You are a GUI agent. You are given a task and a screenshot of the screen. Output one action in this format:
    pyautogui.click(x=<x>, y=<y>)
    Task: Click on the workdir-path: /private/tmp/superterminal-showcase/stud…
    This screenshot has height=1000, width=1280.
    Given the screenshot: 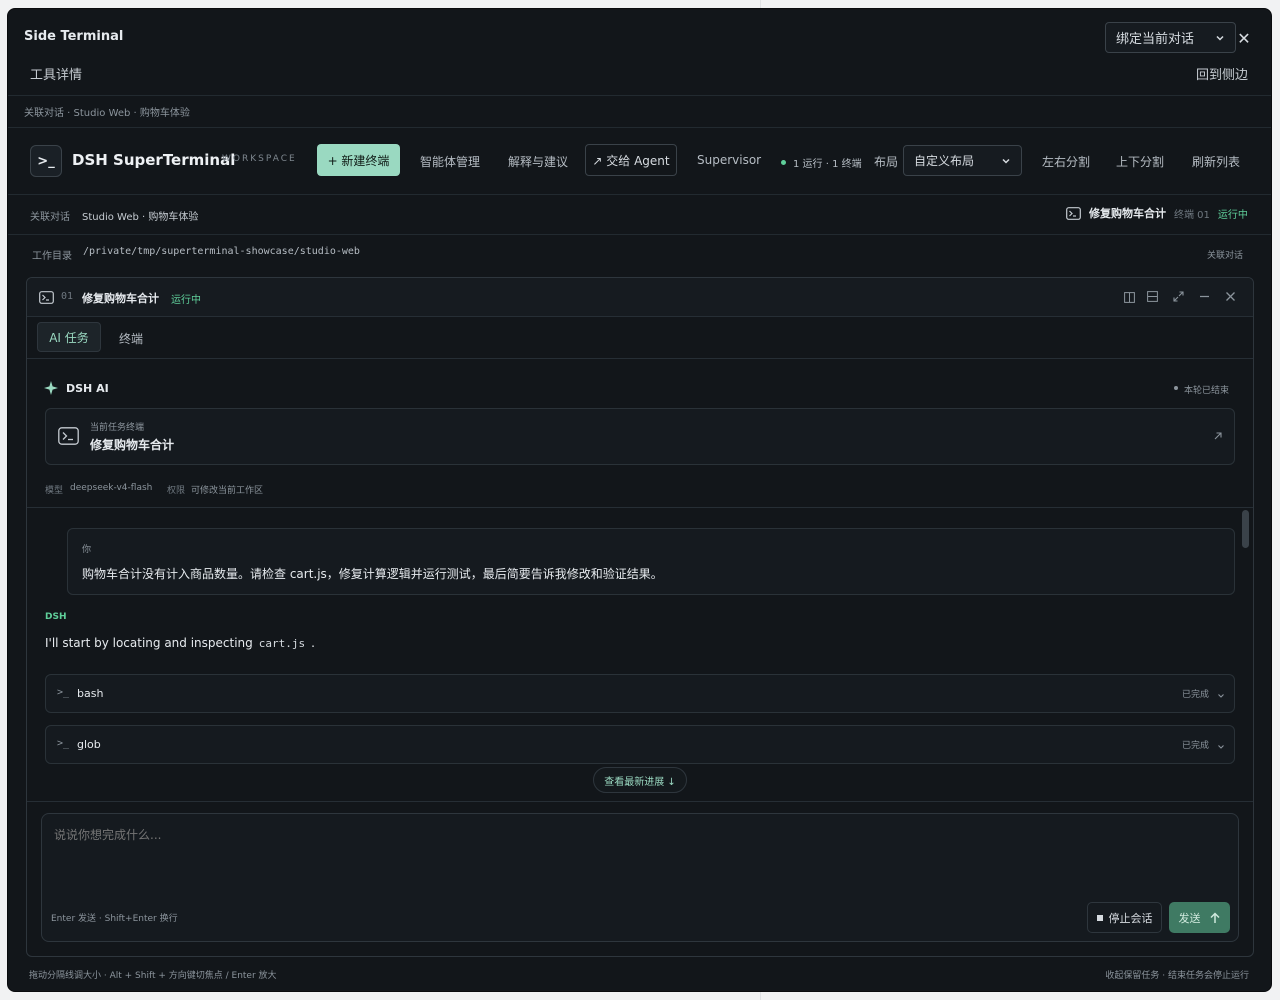 What is the action you would take?
    pyautogui.click(x=221, y=251)
    